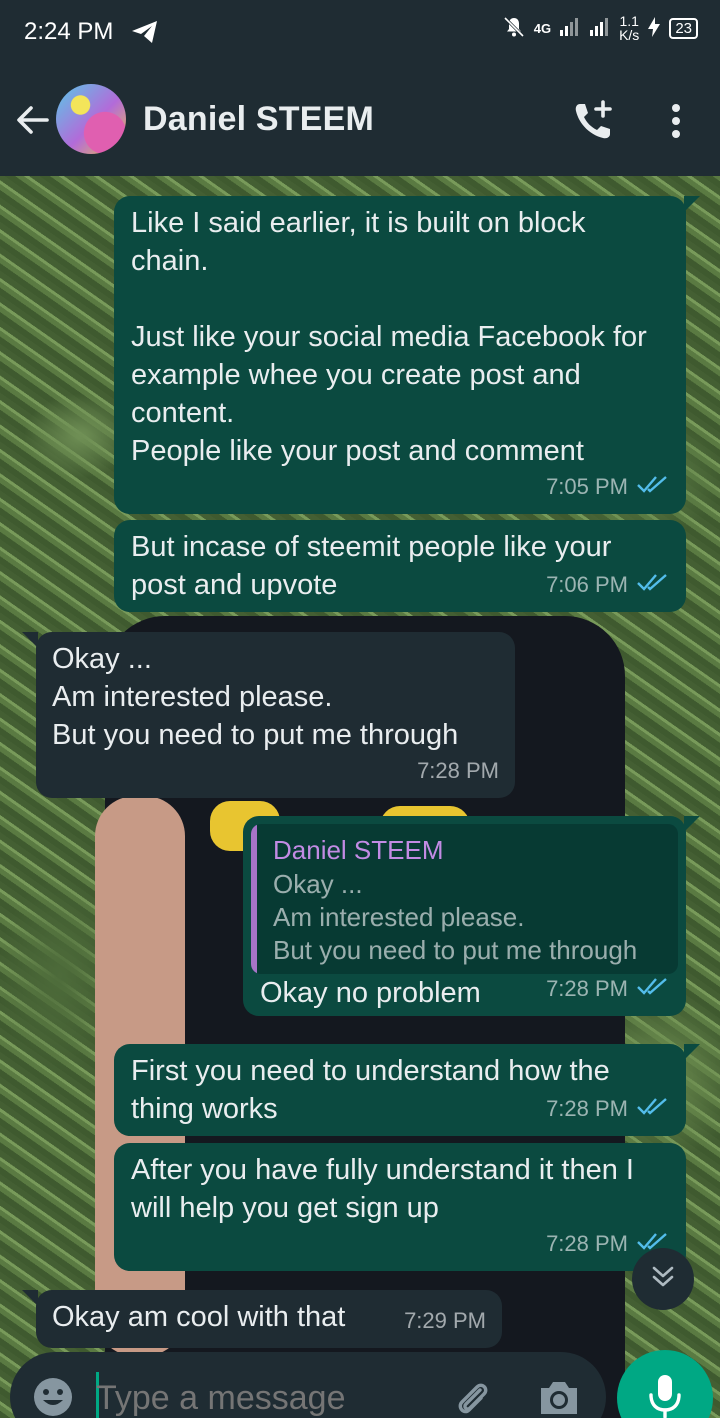  I want to click on more-vert-icon, so click(676, 124).